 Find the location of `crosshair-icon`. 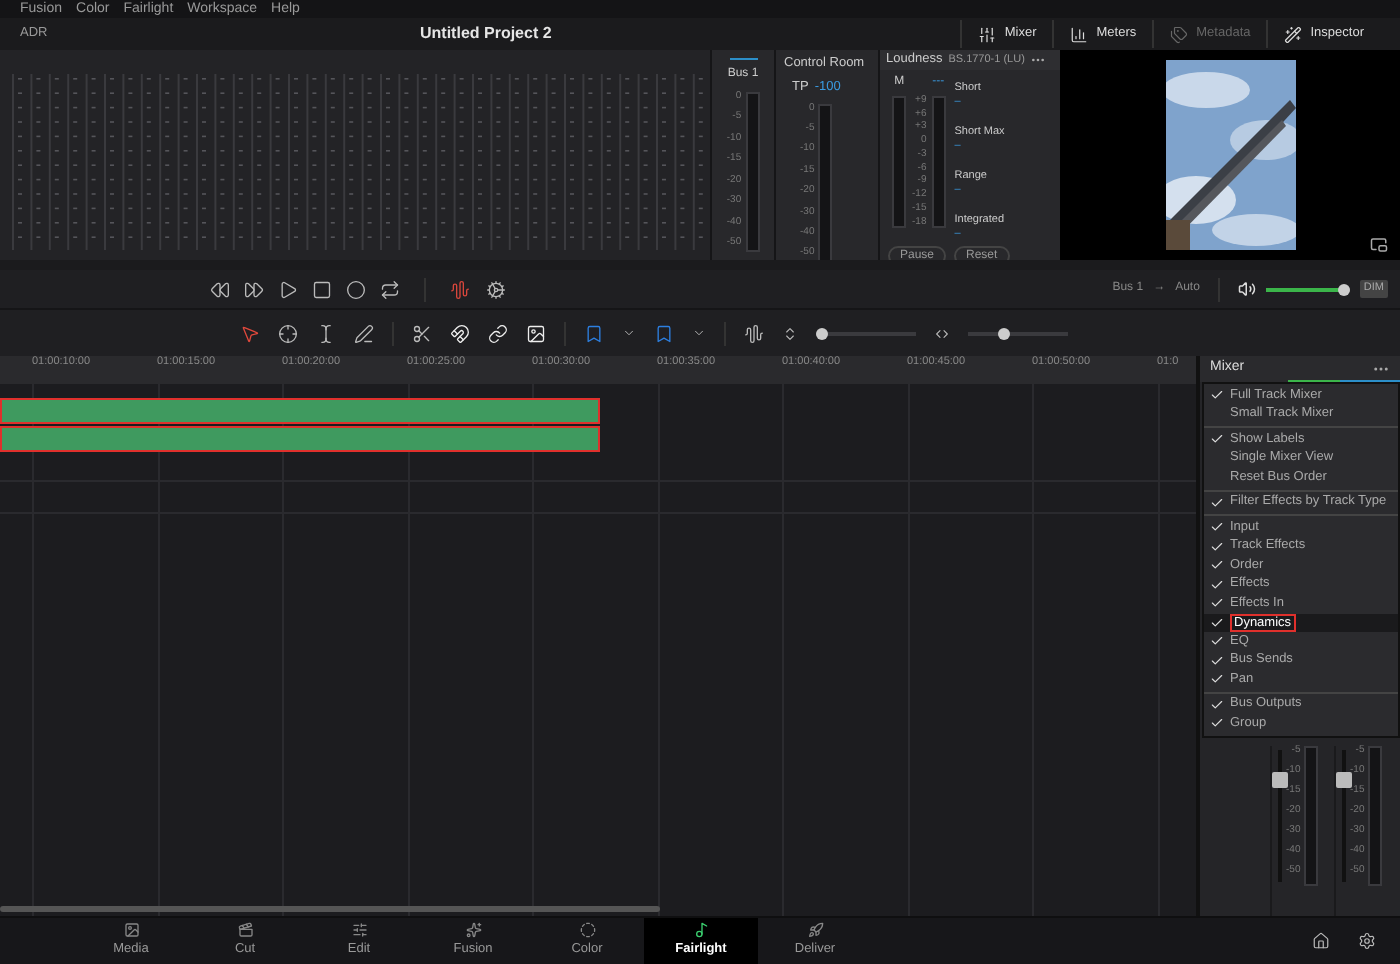

crosshair-icon is located at coordinates (288, 333).